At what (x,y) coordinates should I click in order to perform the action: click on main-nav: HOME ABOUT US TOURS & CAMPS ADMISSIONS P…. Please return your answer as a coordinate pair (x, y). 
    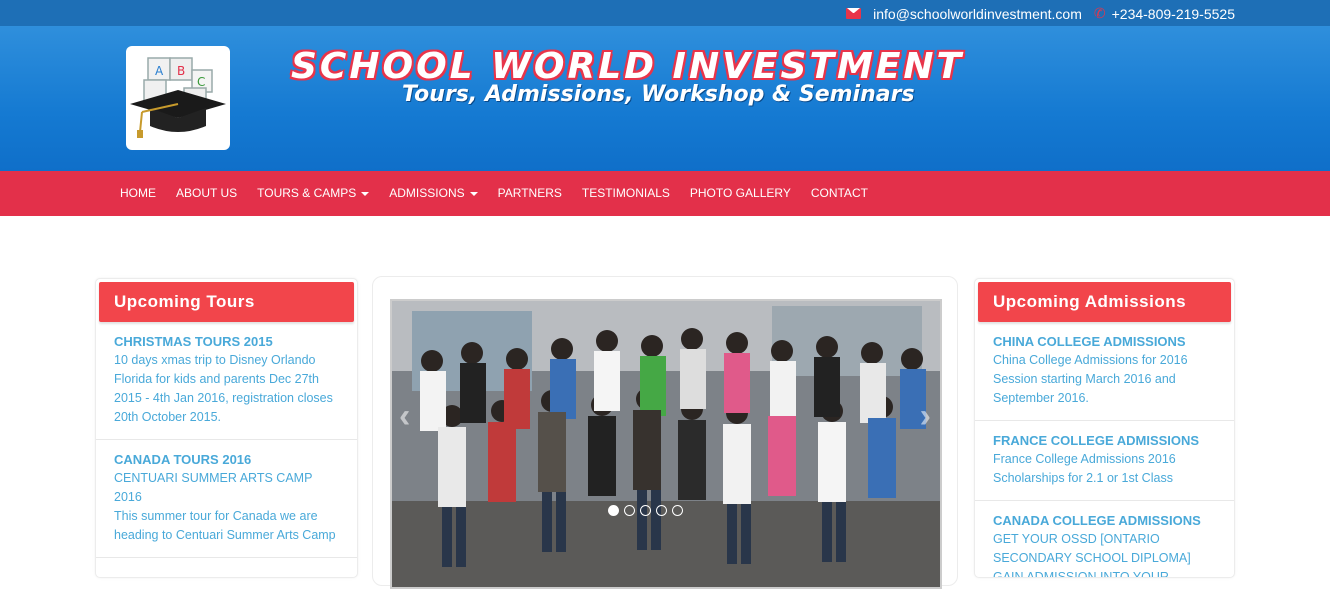
    Looking at the image, I should click on (665, 193).